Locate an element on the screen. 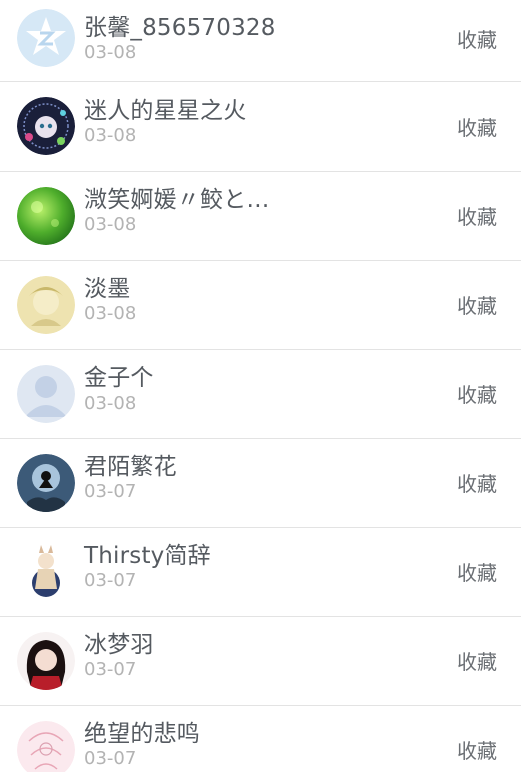  user-name: 金子个 is located at coordinates (119, 375).